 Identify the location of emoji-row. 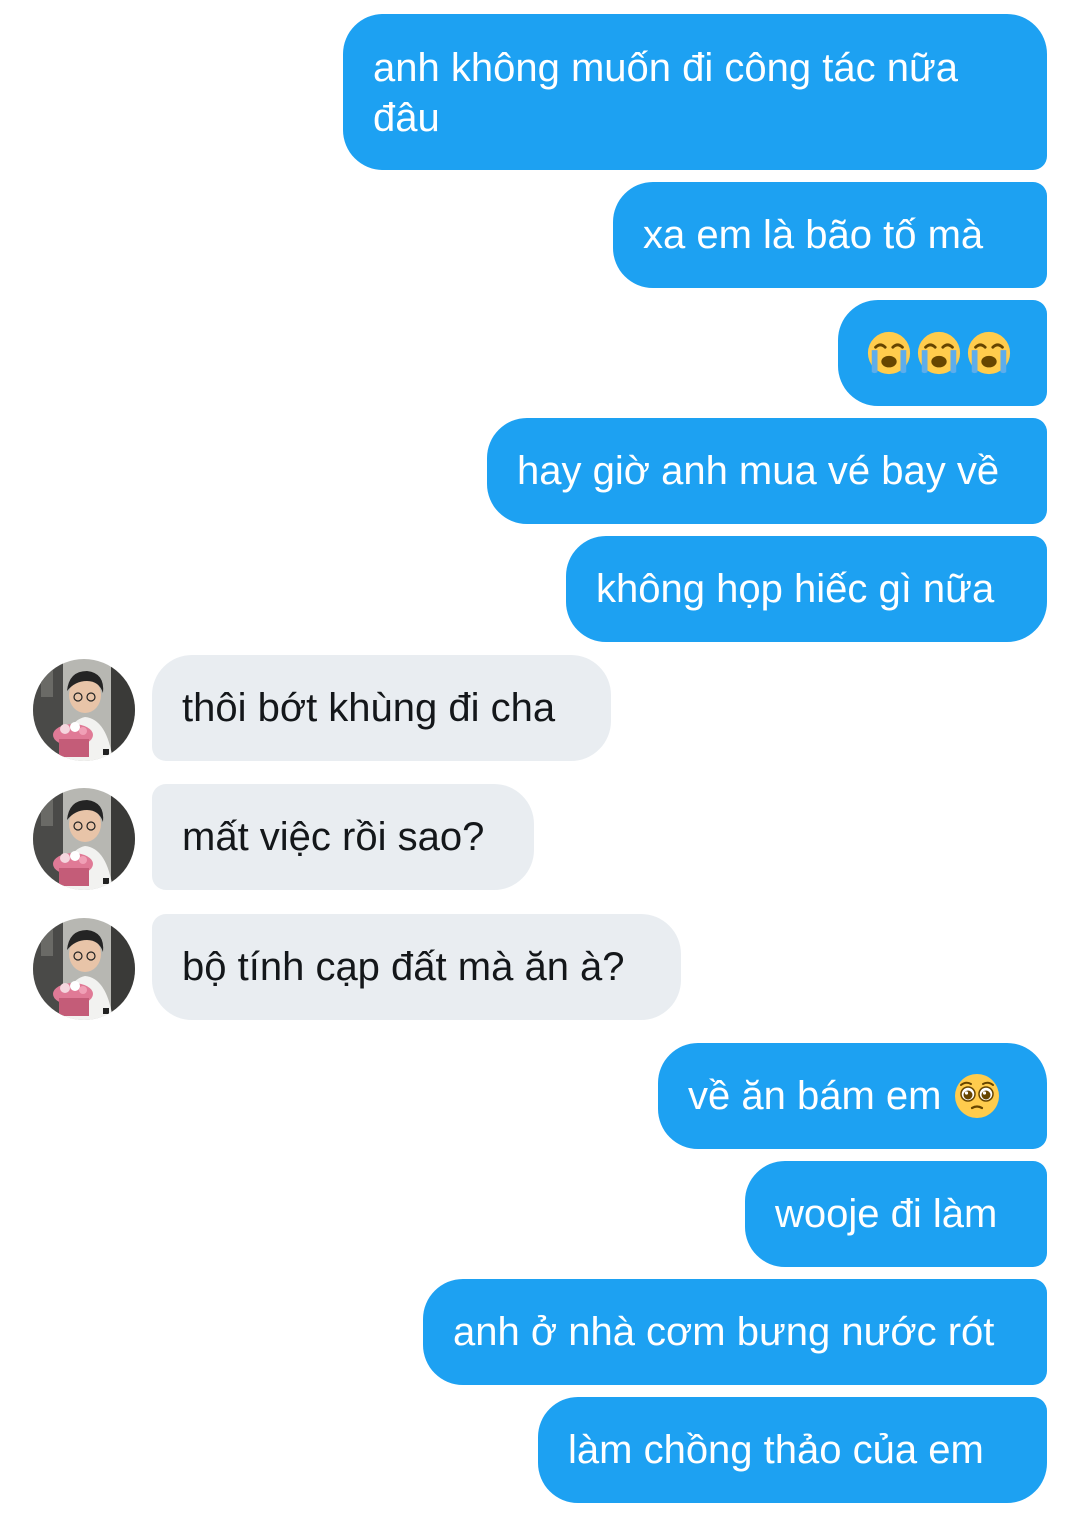
(939, 353).